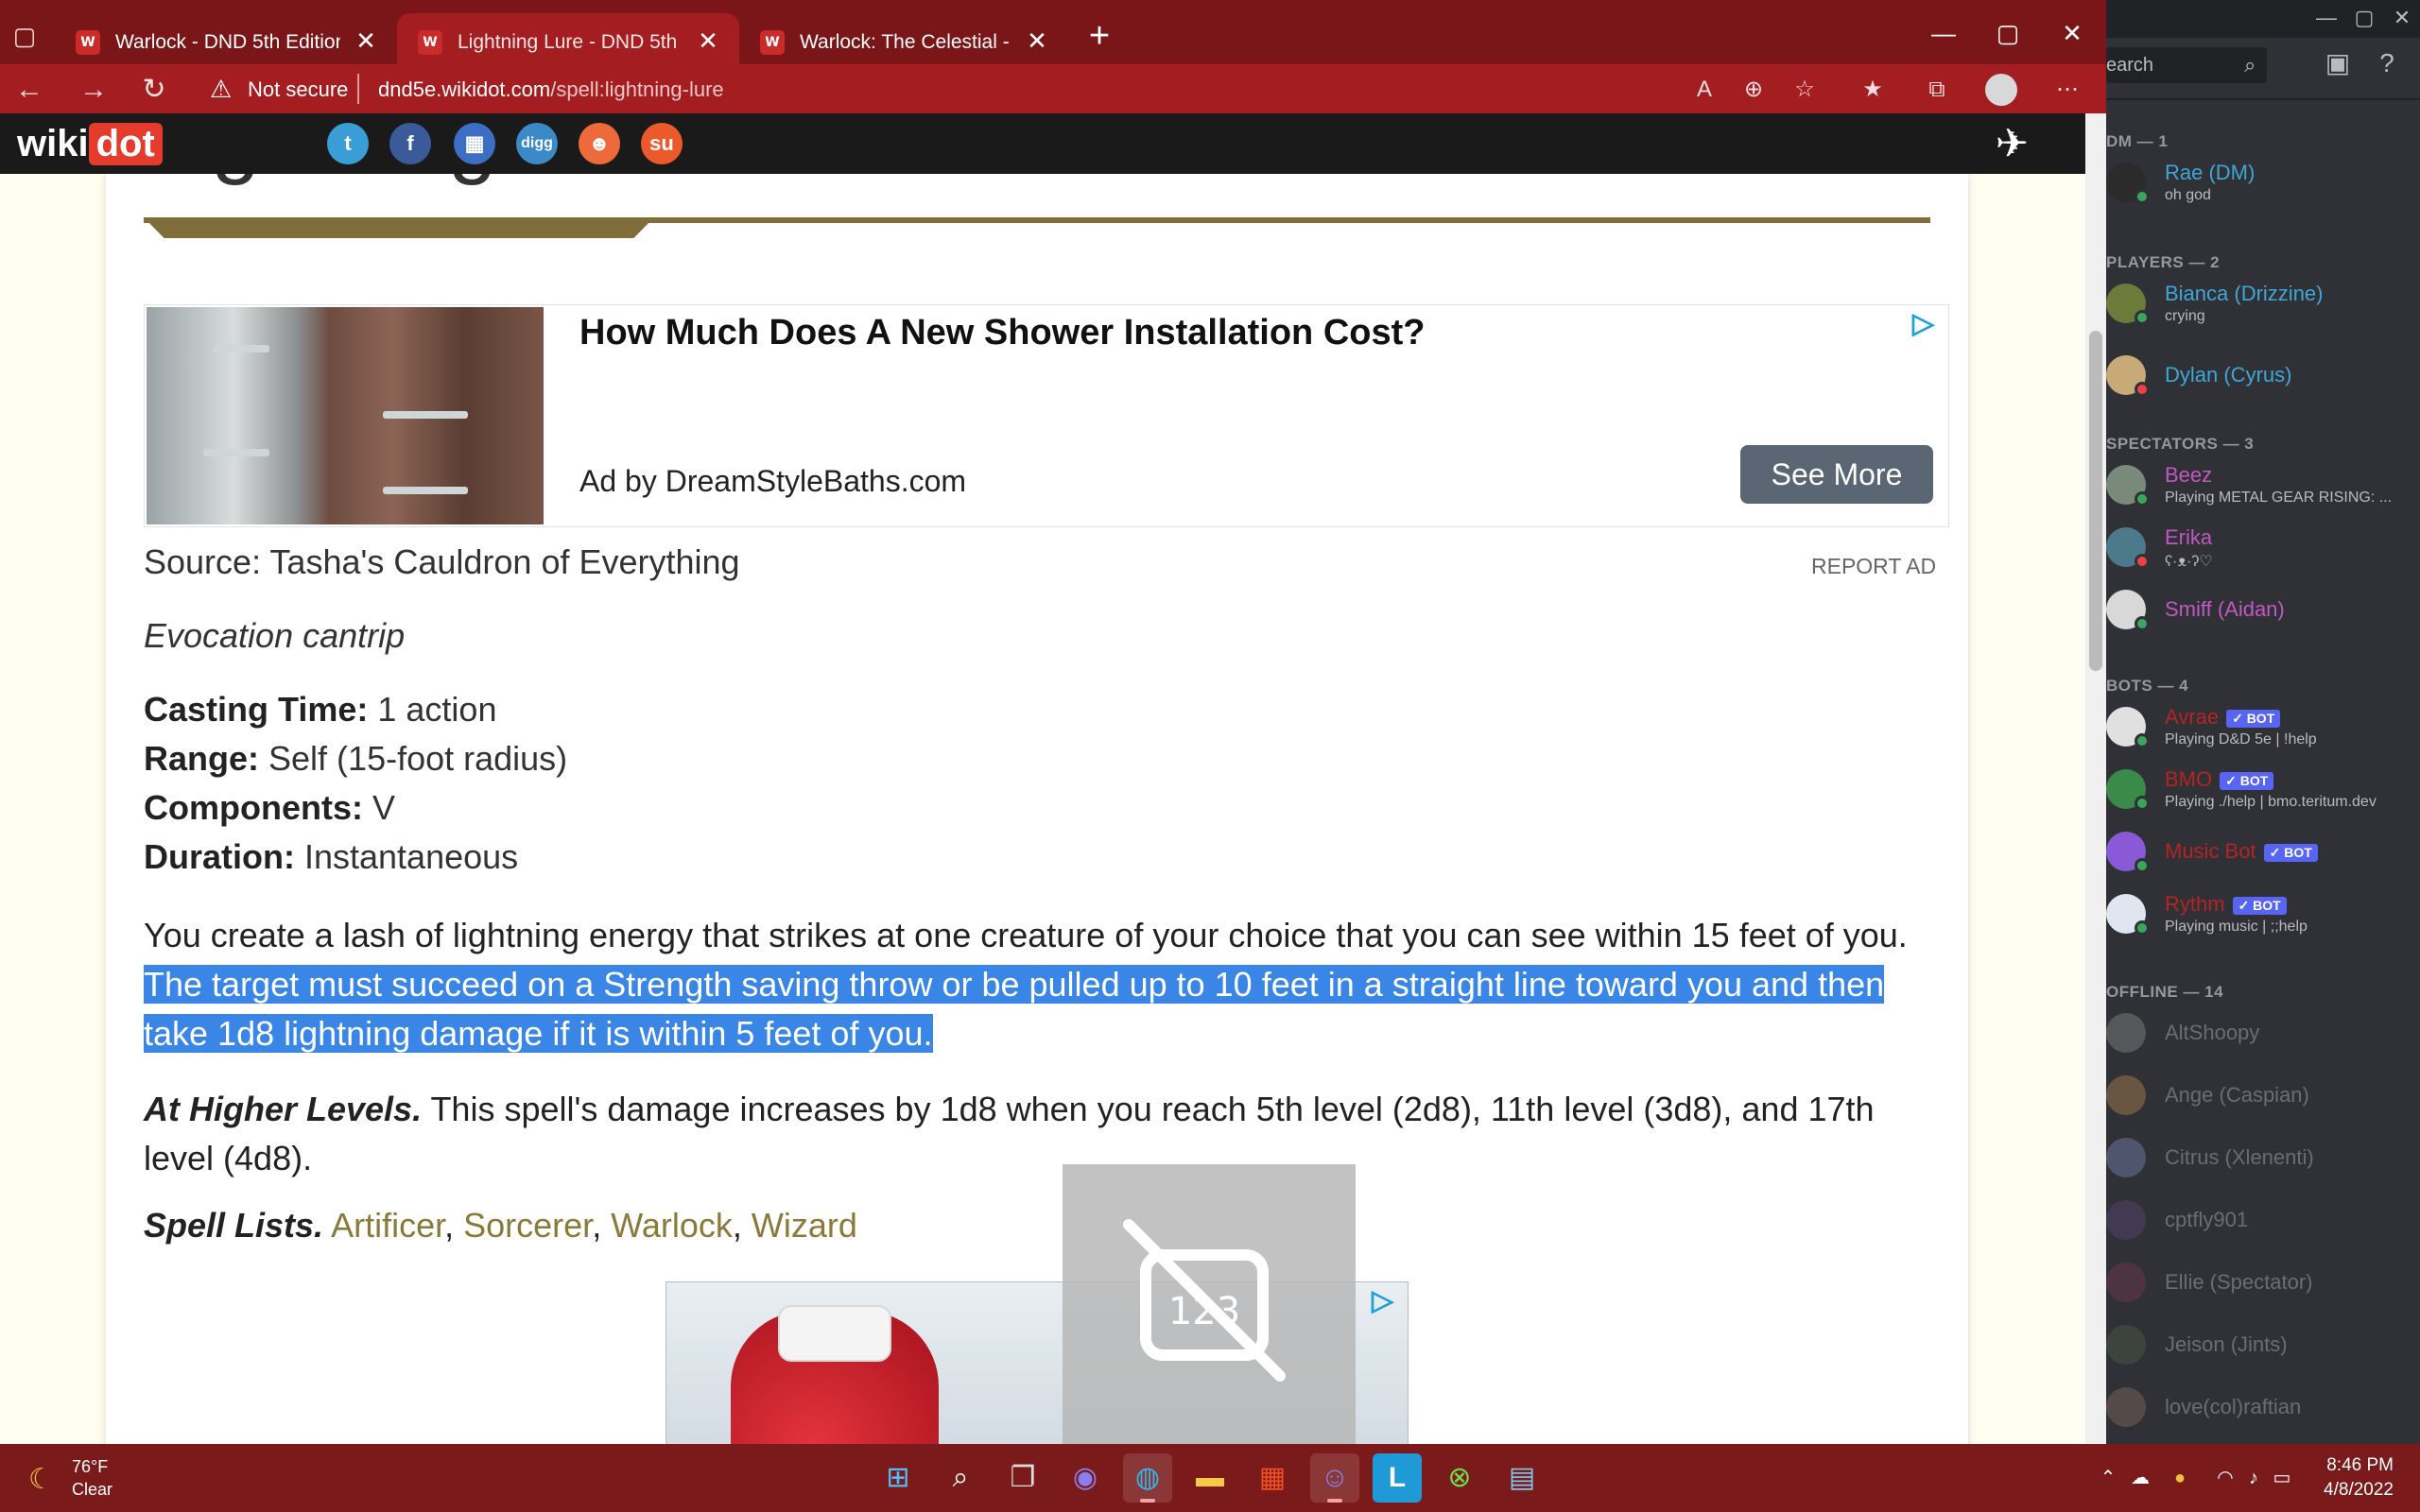 This screenshot has height=1512, width=2420. I want to click on digg-icon: digg, so click(537, 143).